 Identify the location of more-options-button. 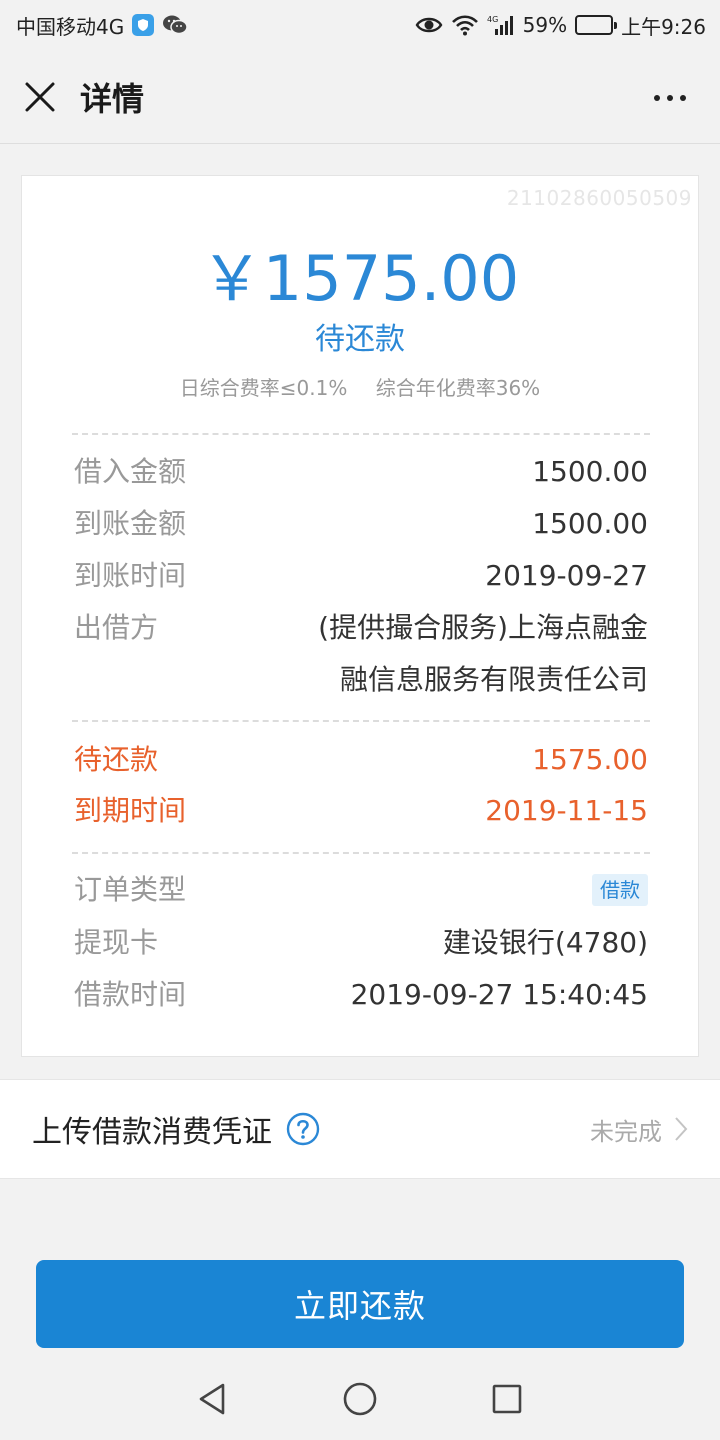
(670, 98).